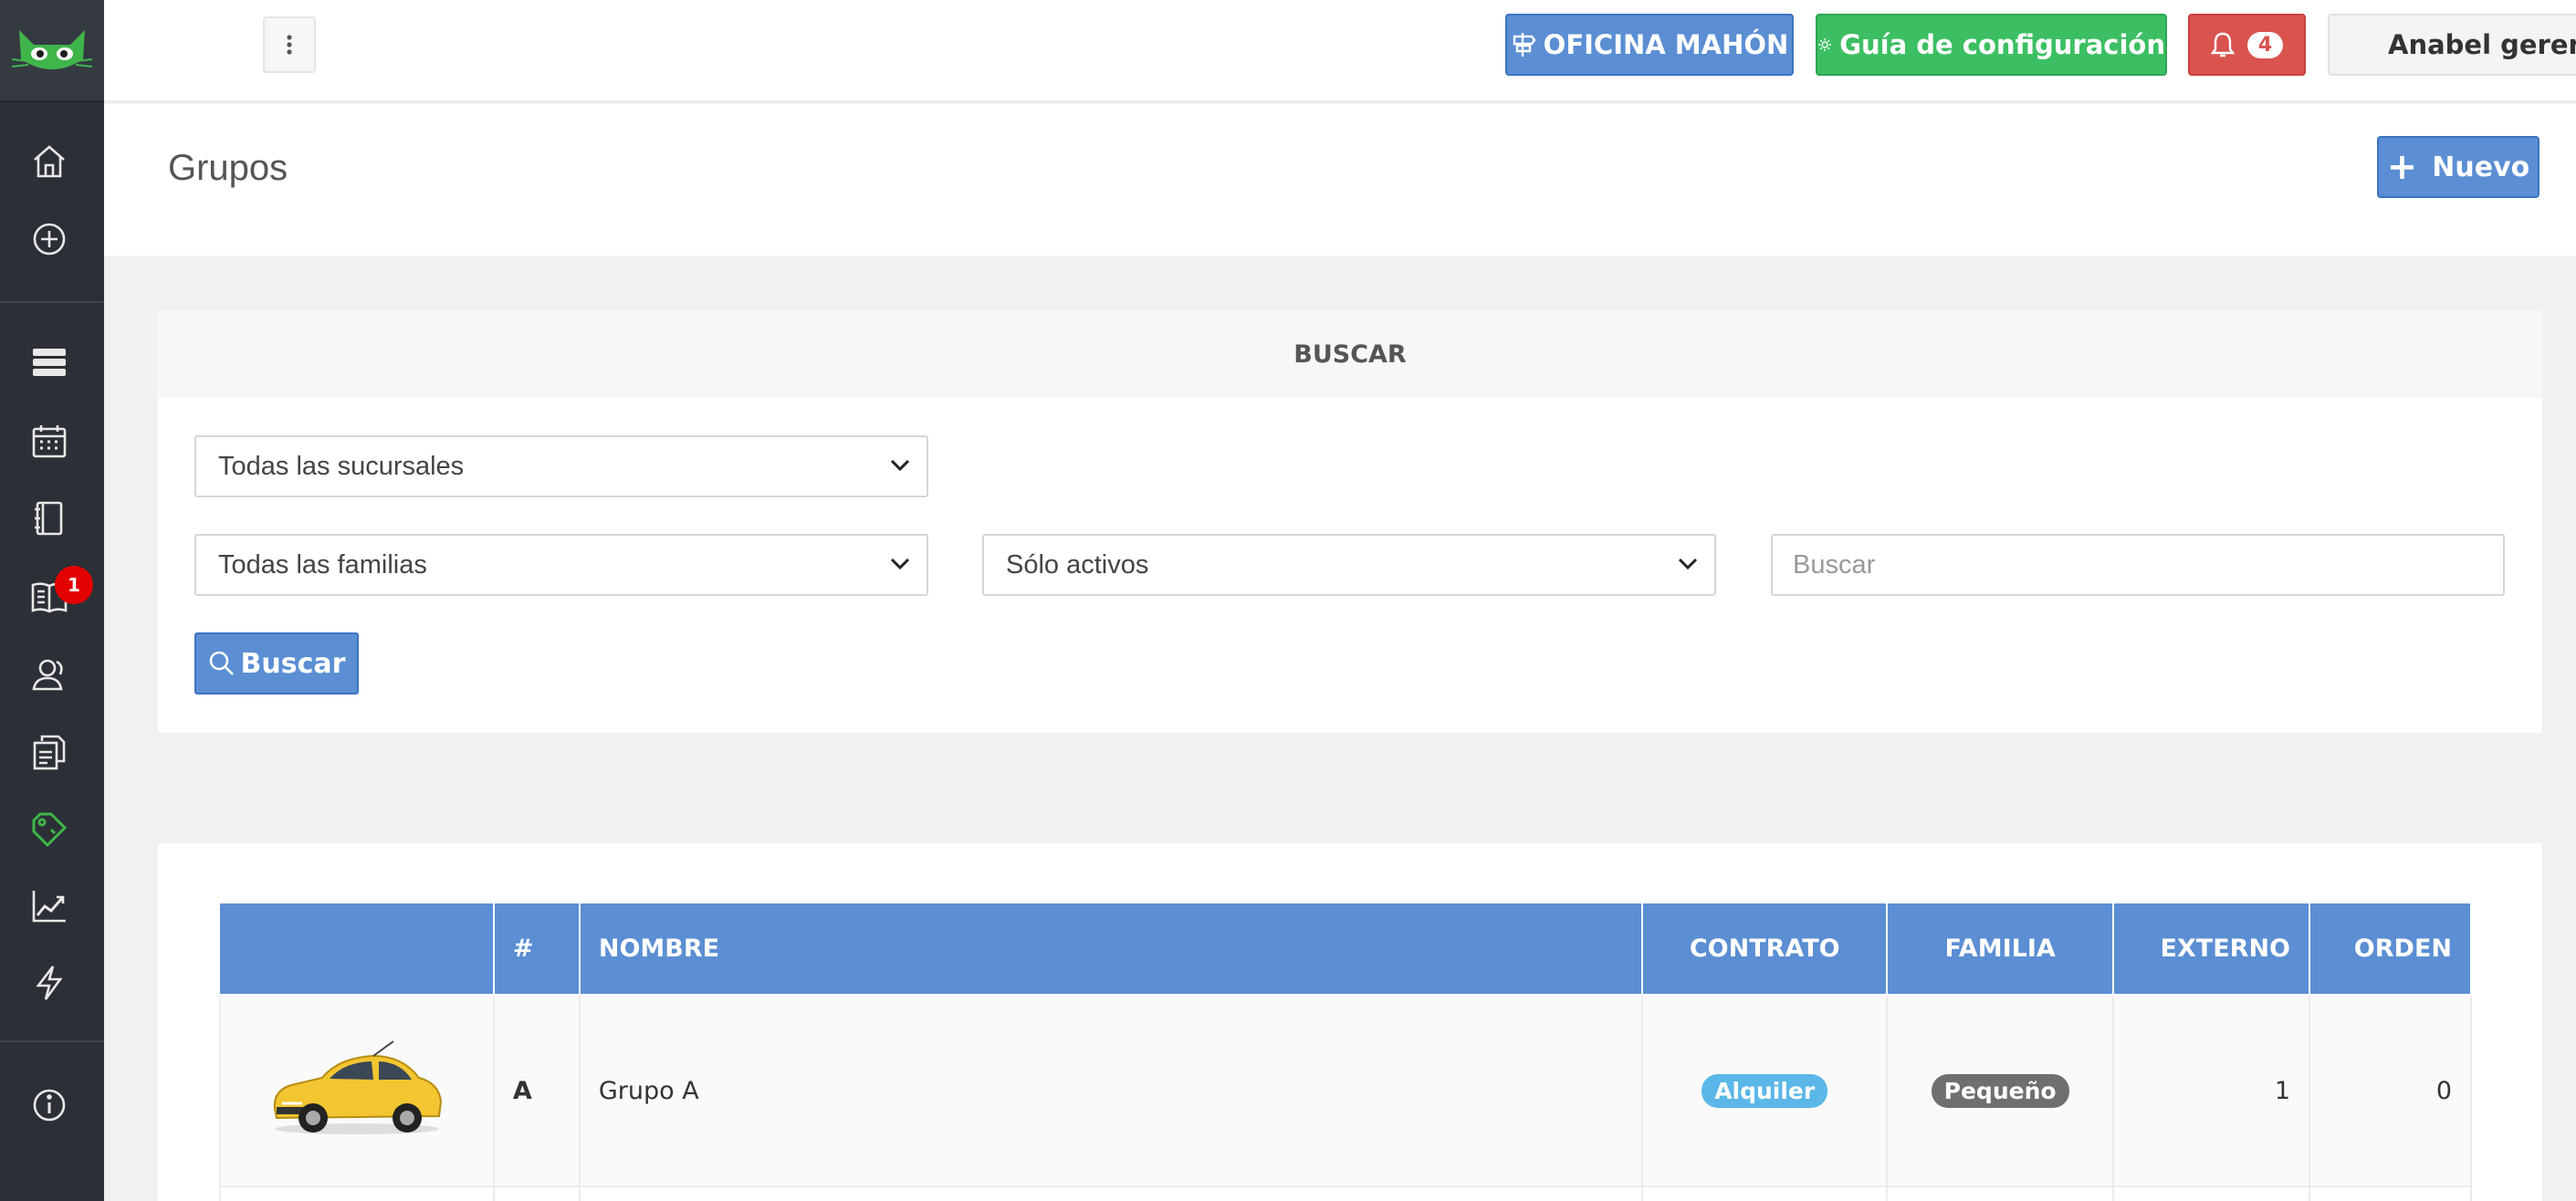 The image size is (2576, 1201). I want to click on search-button-label: Buscar, so click(293, 663).